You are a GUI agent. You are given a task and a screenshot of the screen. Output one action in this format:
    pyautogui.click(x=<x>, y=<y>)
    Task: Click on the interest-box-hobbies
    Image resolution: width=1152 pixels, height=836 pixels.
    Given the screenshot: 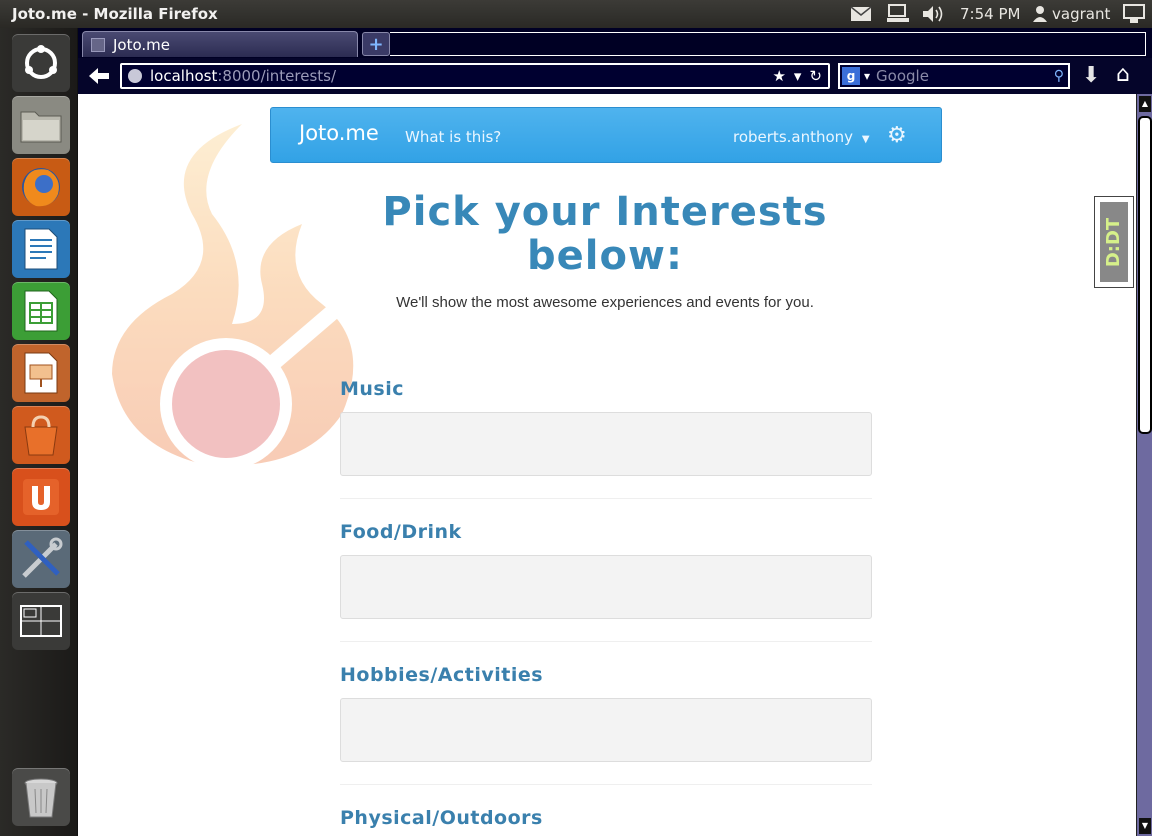 What is the action you would take?
    pyautogui.click(x=606, y=730)
    